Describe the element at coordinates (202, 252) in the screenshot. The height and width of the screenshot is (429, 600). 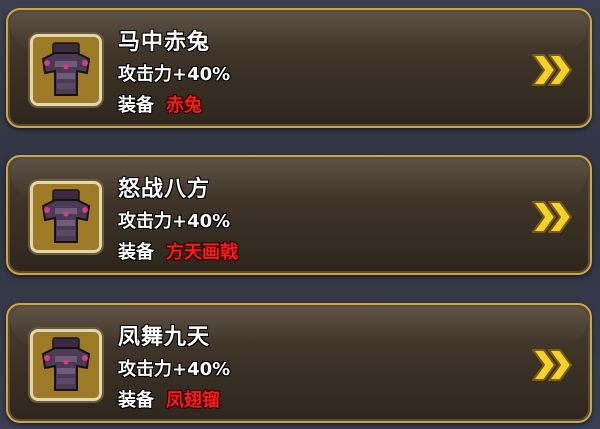
I see `equip-value: 方天画戟` at that location.